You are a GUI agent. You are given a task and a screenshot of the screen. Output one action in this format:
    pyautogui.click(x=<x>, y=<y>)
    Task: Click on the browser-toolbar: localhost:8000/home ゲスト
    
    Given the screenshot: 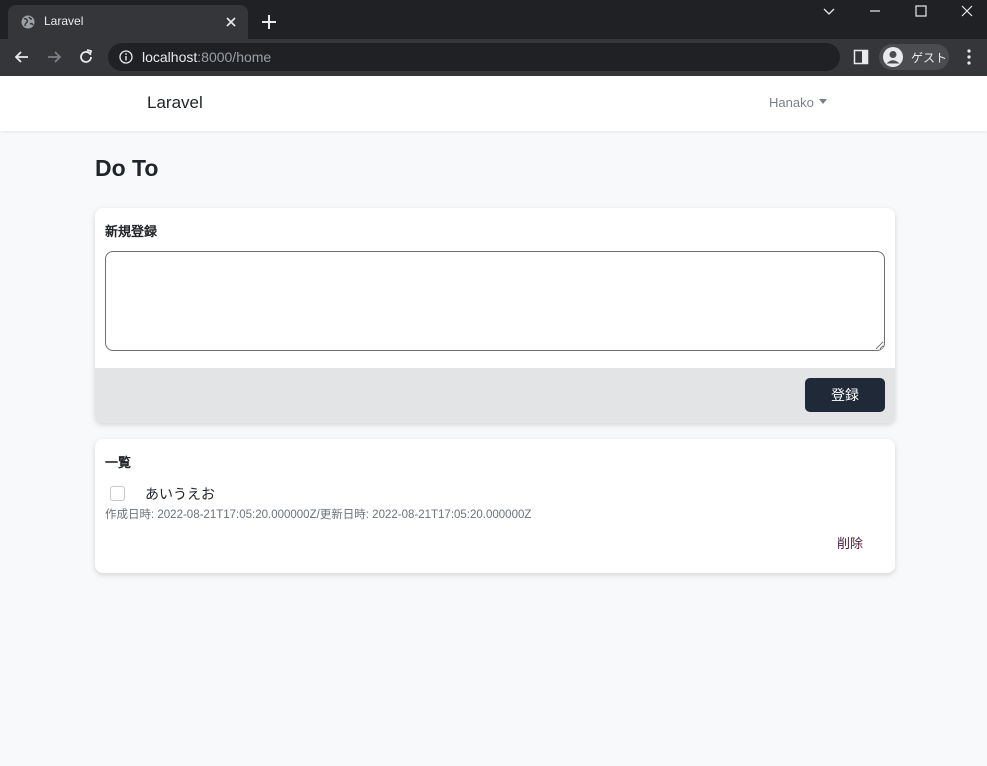 What is the action you would take?
    pyautogui.click(x=493, y=57)
    